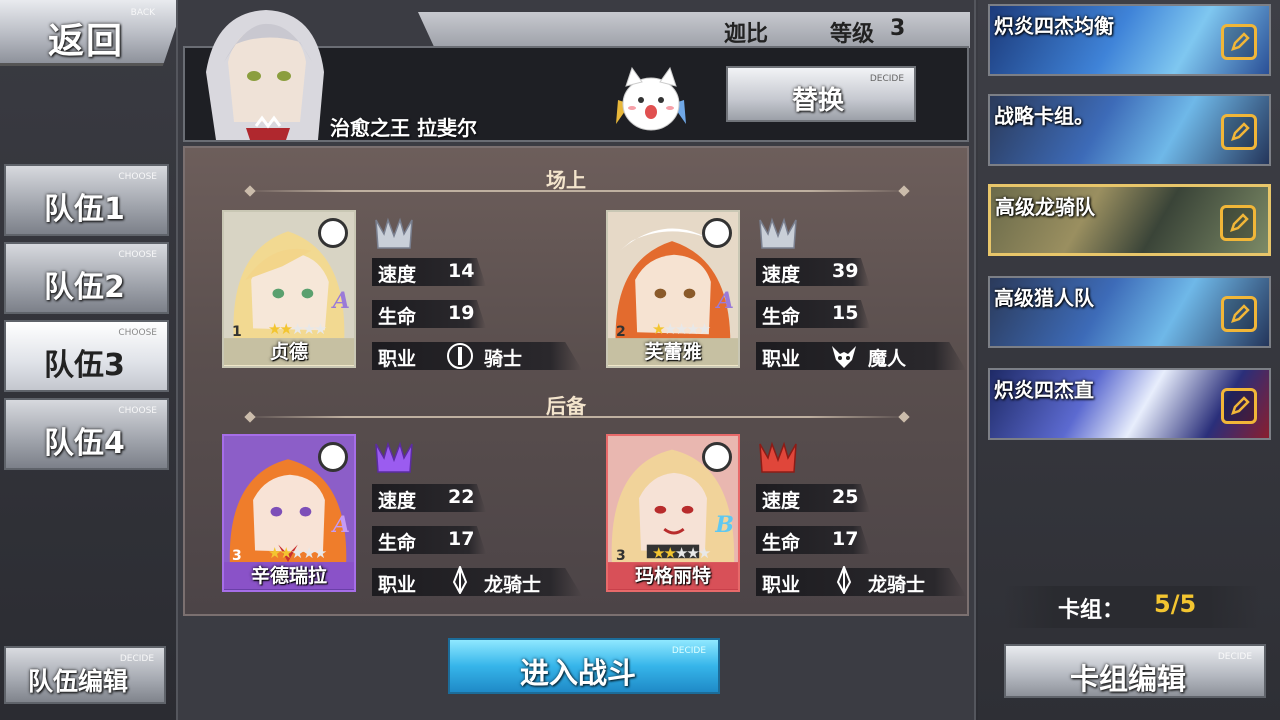 Image resolution: width=1280 pixels, height=720 pixels. Describe the element at coordinates (887, 359) in the screenshot. I see `job-value: 魔人` at that location.